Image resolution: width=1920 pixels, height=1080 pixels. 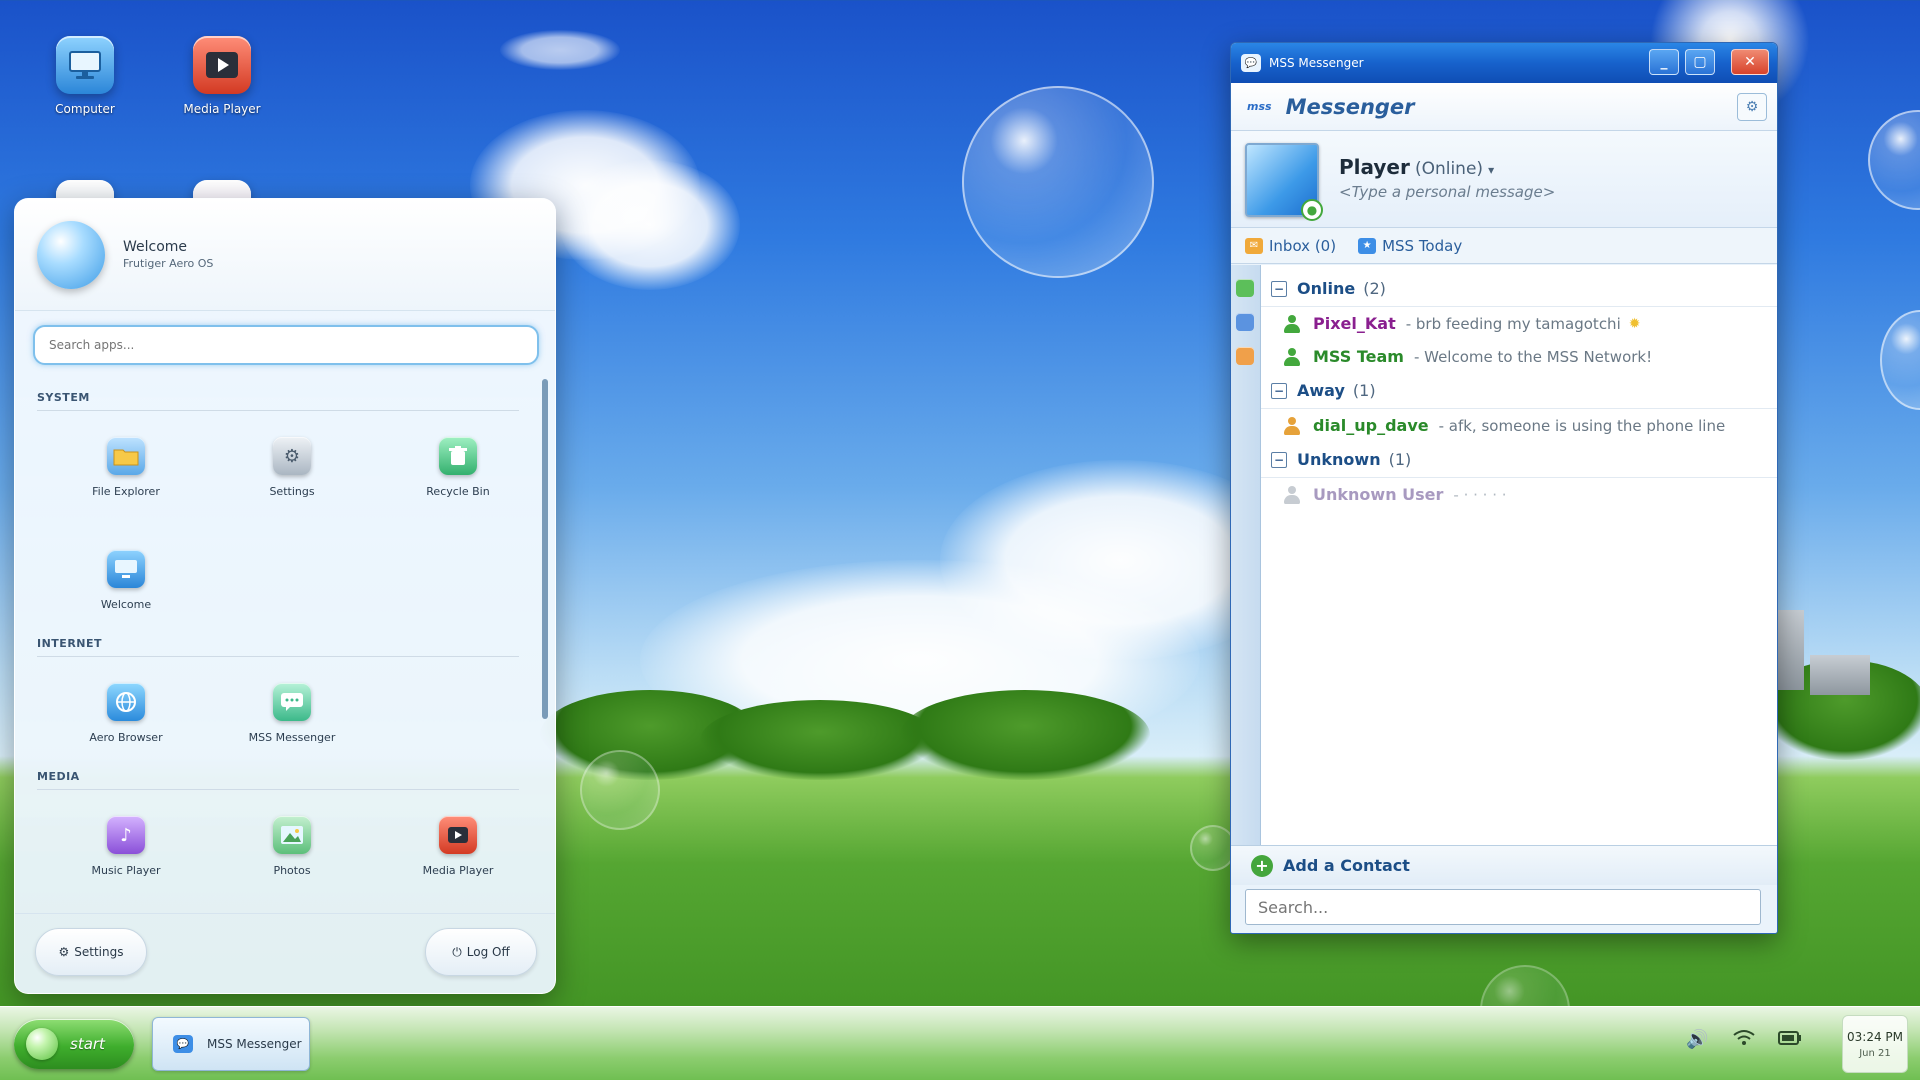 I want to click on wifi-icon, so click(x=1744, y=1040).